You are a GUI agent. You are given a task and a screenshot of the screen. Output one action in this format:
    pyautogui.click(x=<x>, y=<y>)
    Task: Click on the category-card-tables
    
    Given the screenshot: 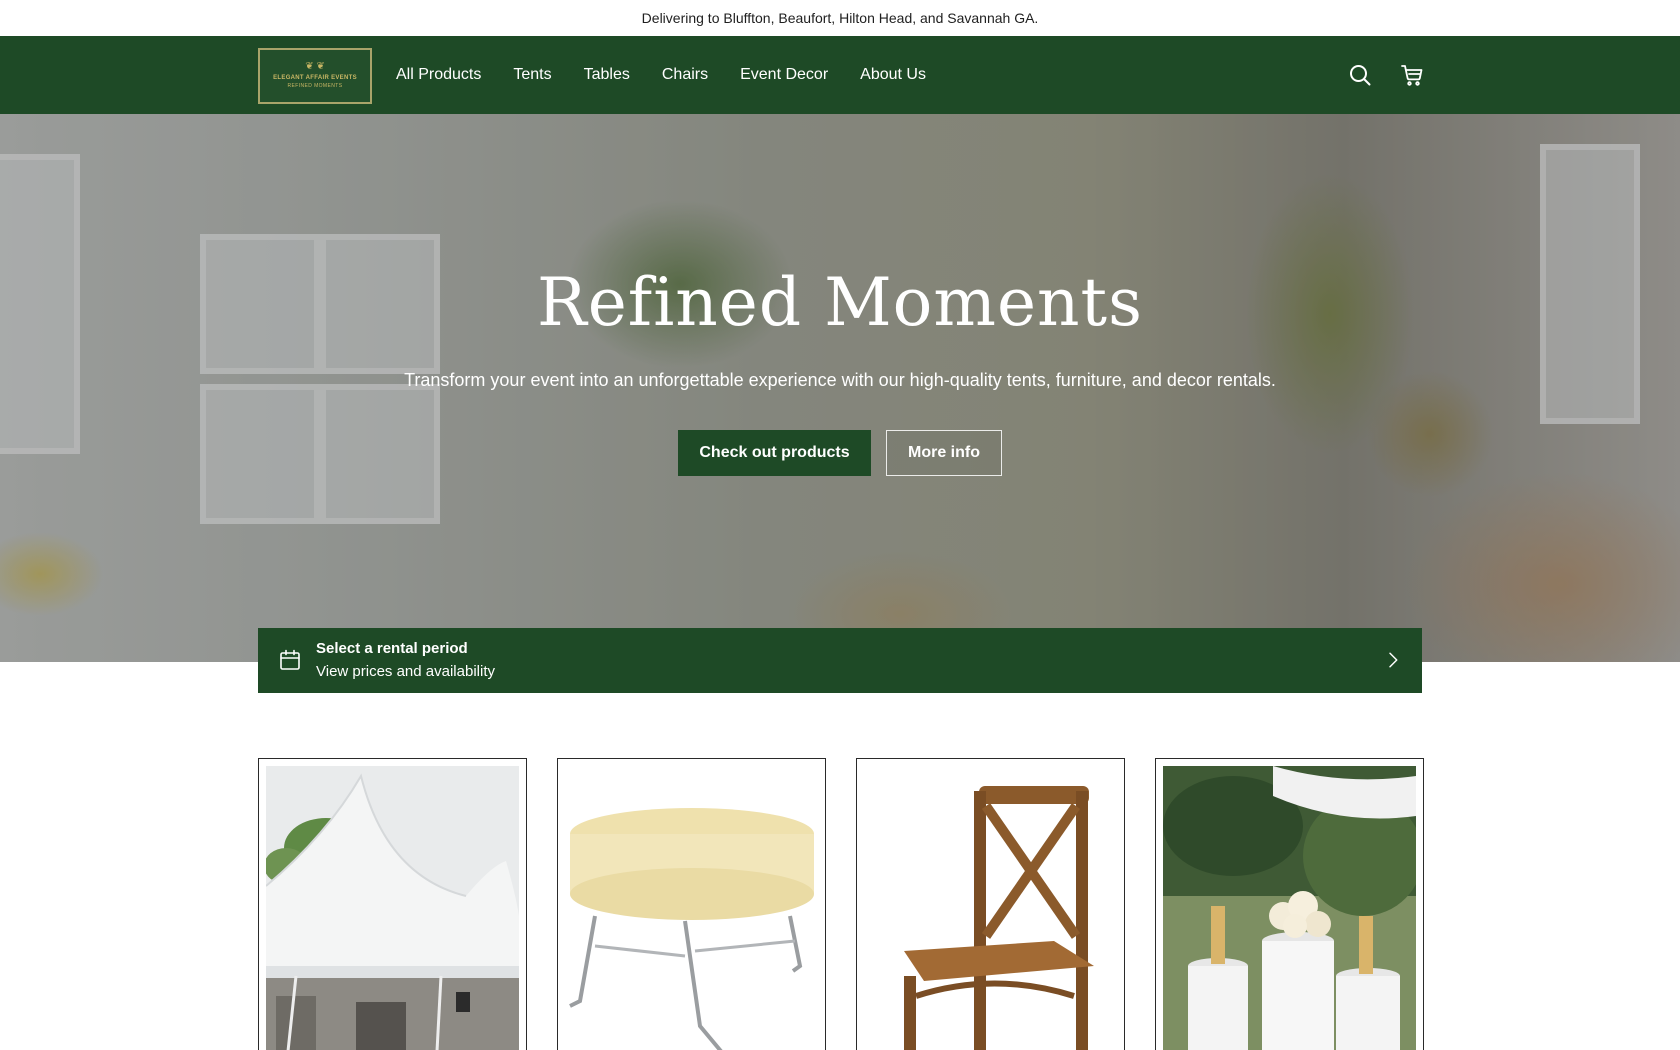 What is the action you would take?
    pyautogui.click(x=691, y=904)
    